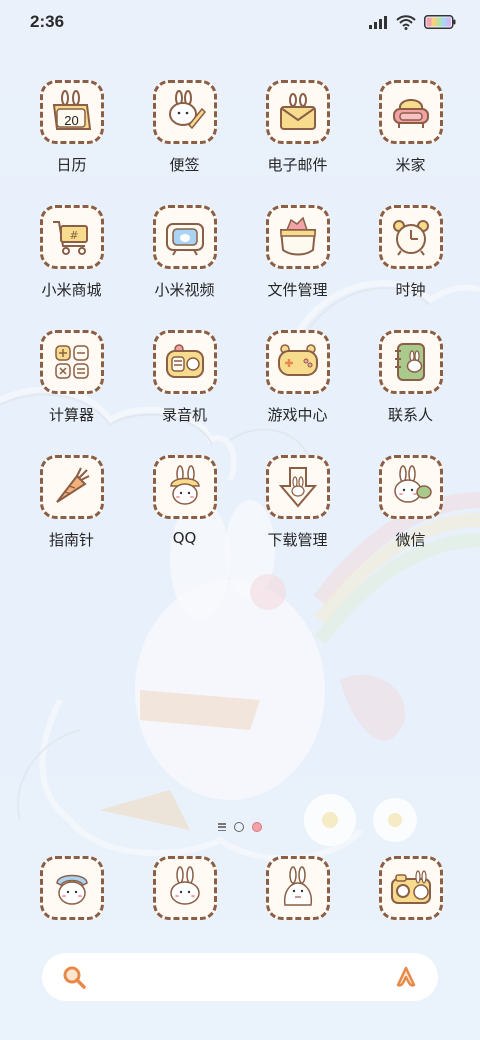 The height and width of the screenshot is (1040, 480). Describe the element at coordinates (240, 22) in the screenshot. I see `status-bar: 2:36` at that location.